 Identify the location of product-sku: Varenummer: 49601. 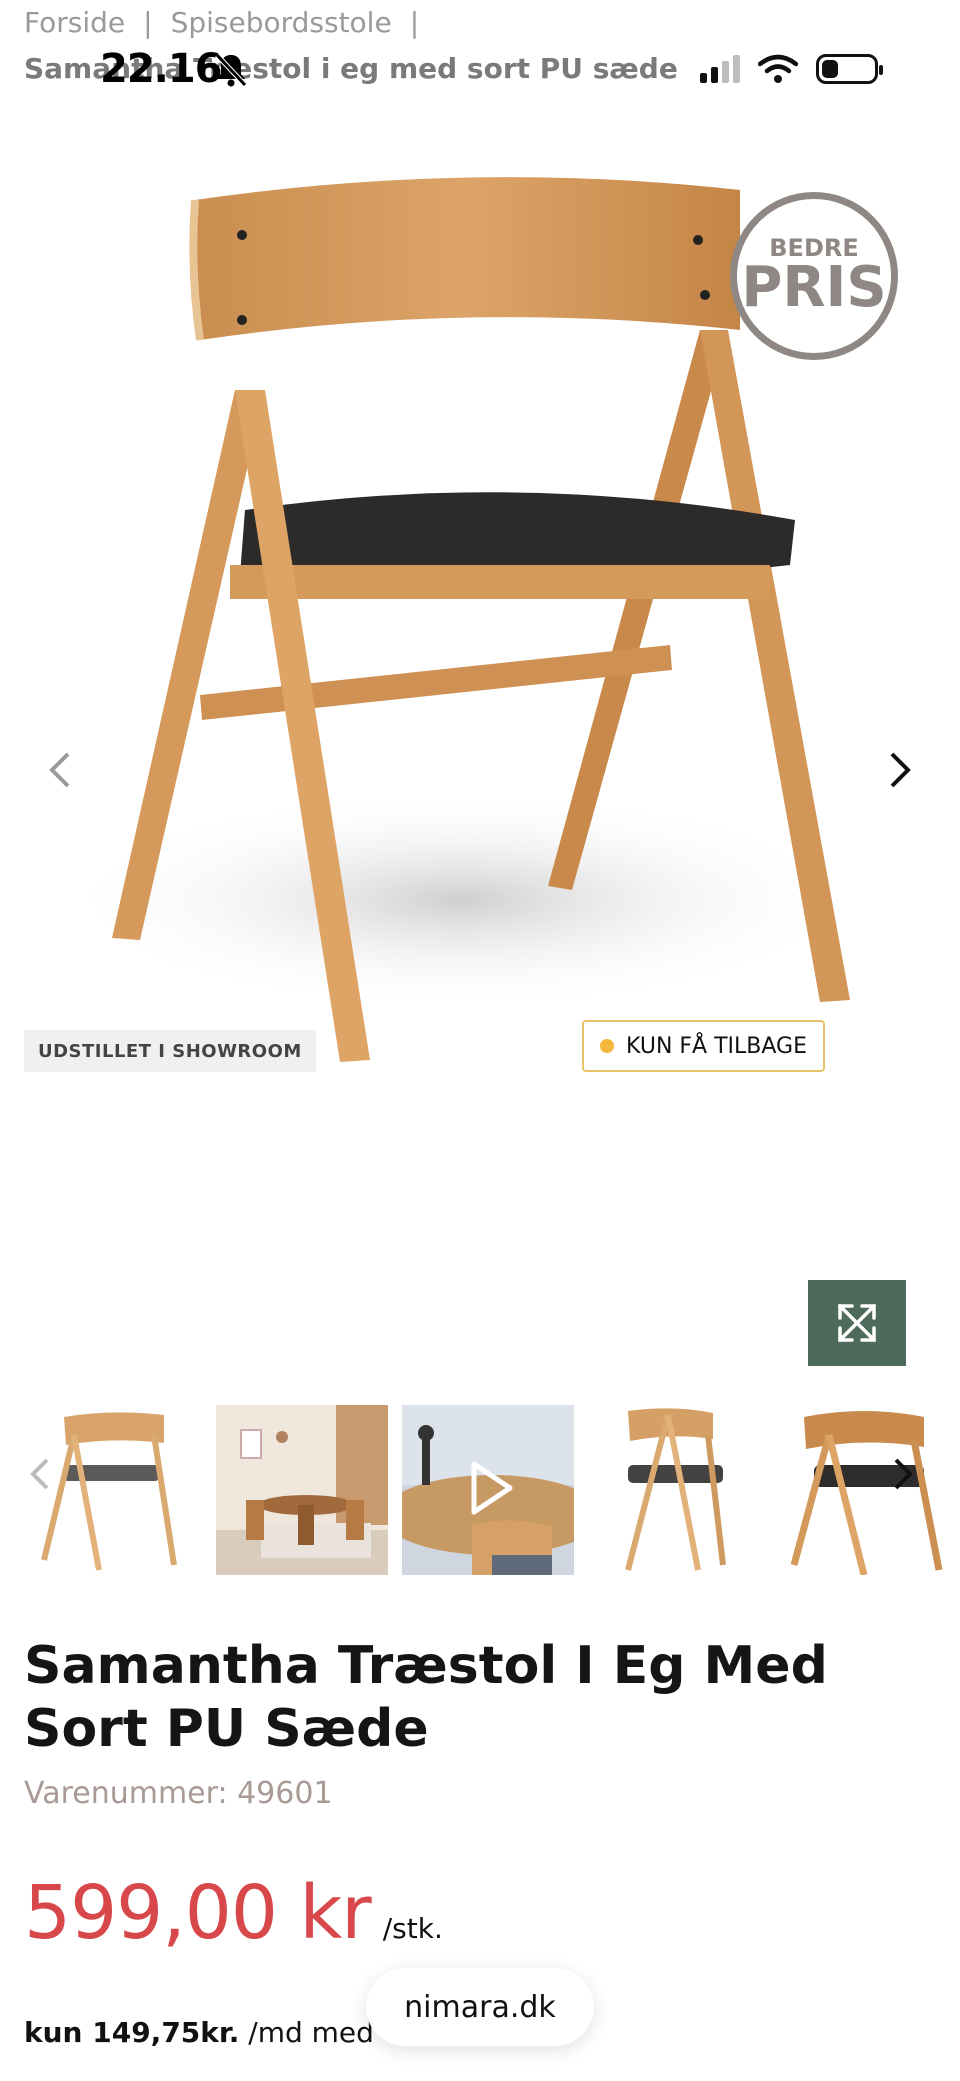
(178, 1793).